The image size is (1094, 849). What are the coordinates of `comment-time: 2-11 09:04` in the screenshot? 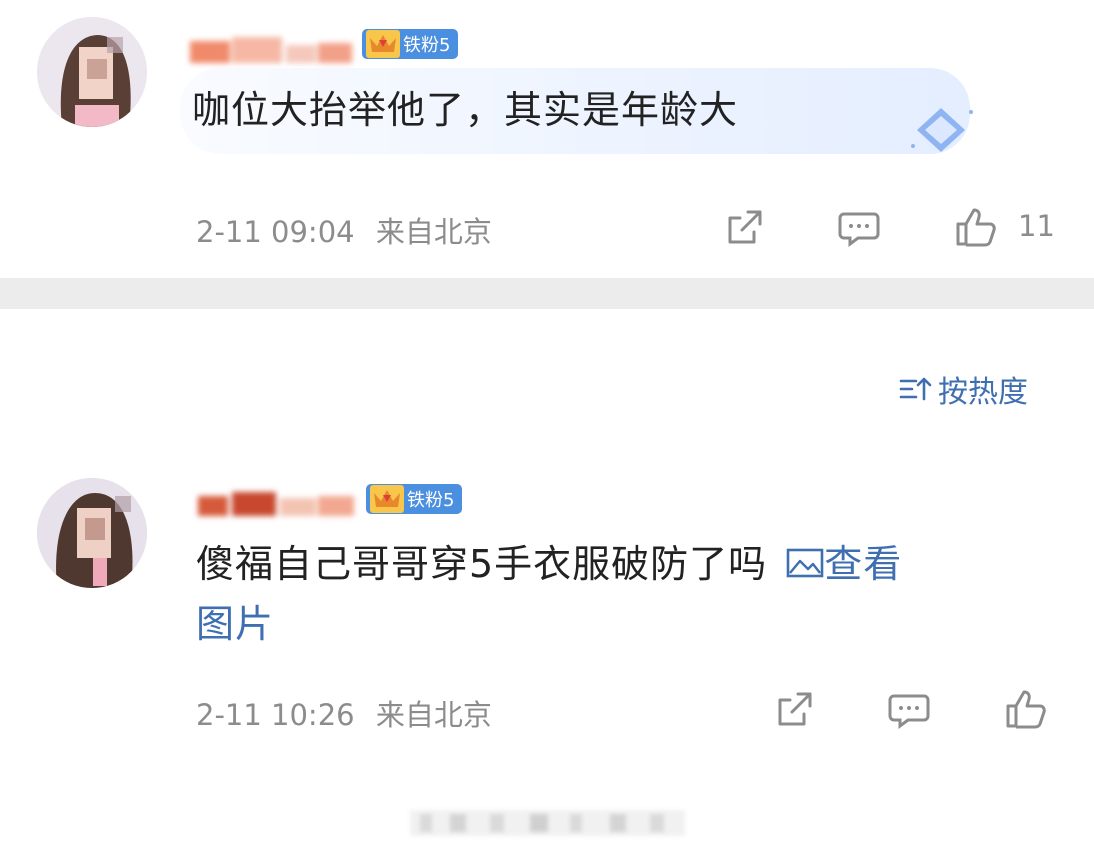 It's located at (275, 232).